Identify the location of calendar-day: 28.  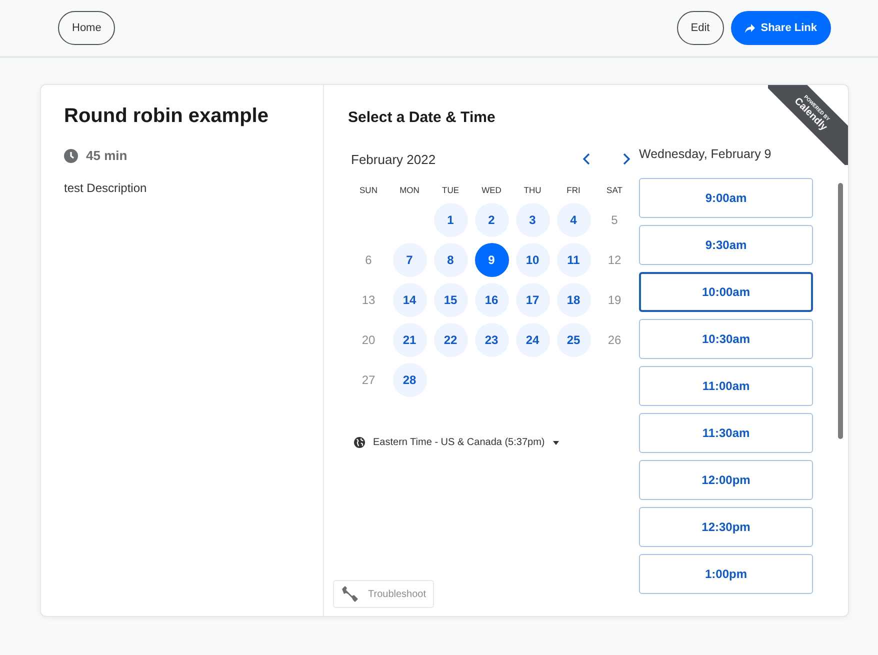
(409, 380).